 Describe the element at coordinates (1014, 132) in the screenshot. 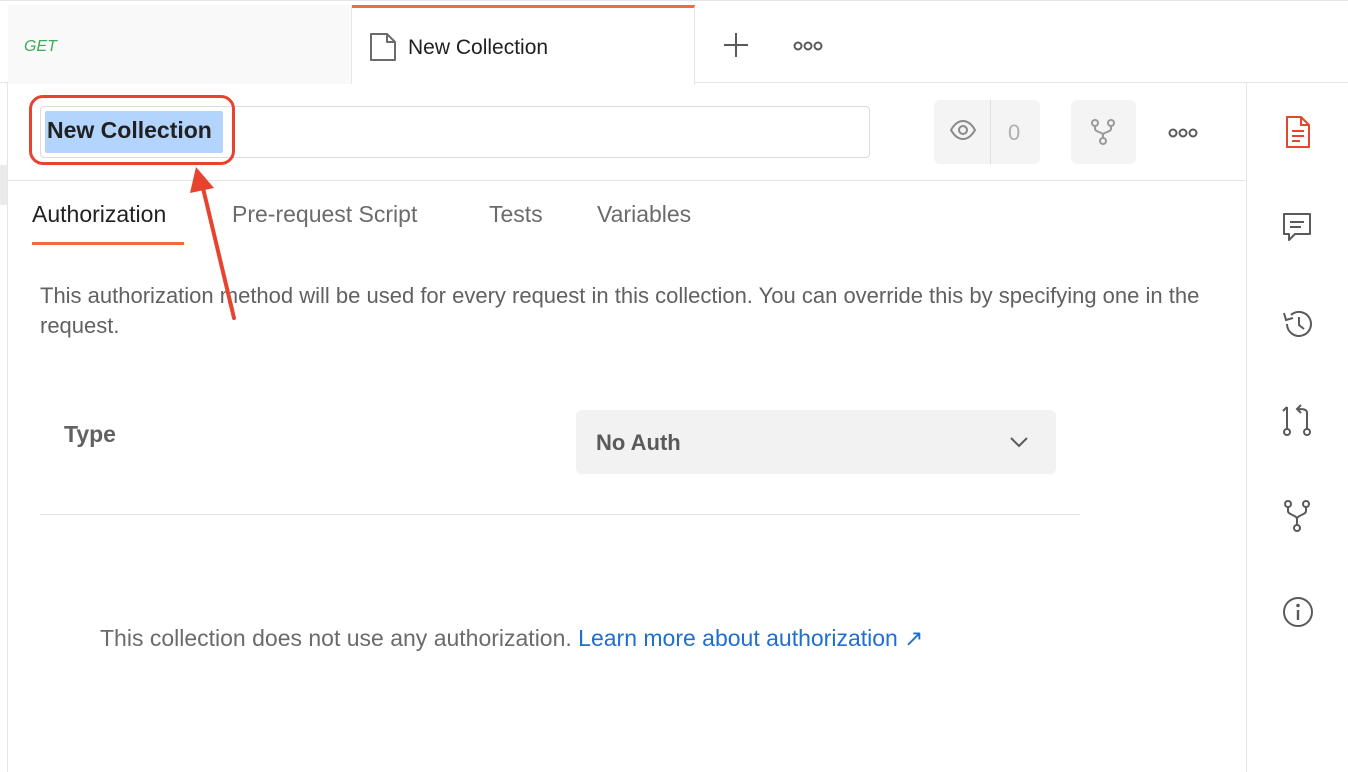

I see `watch-count: 0` at that location.